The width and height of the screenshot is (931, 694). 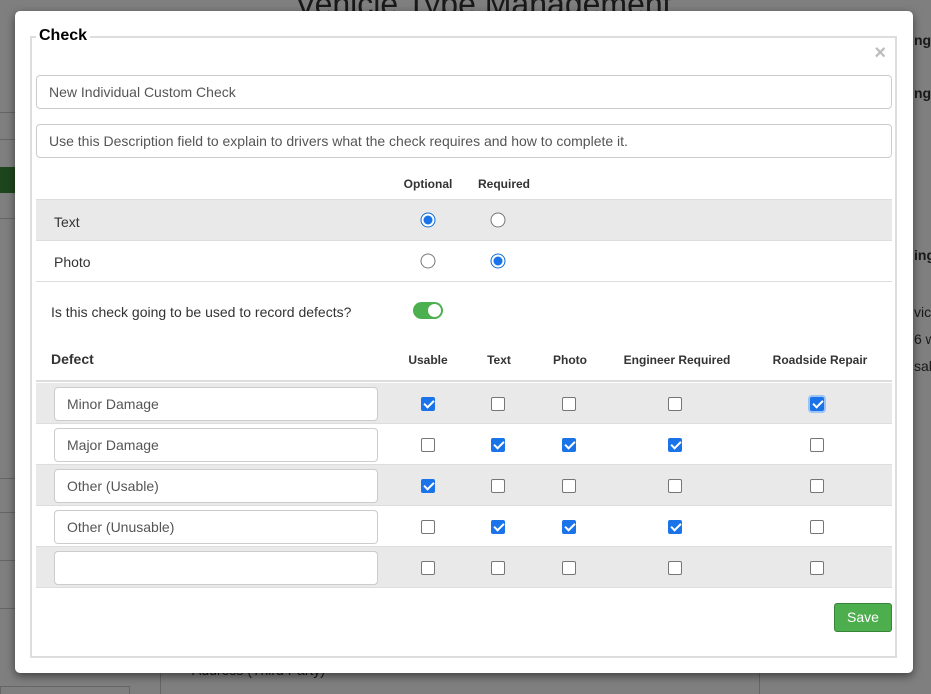 I want to click on optional-column-header: Optional, so click(x=428, y=184).